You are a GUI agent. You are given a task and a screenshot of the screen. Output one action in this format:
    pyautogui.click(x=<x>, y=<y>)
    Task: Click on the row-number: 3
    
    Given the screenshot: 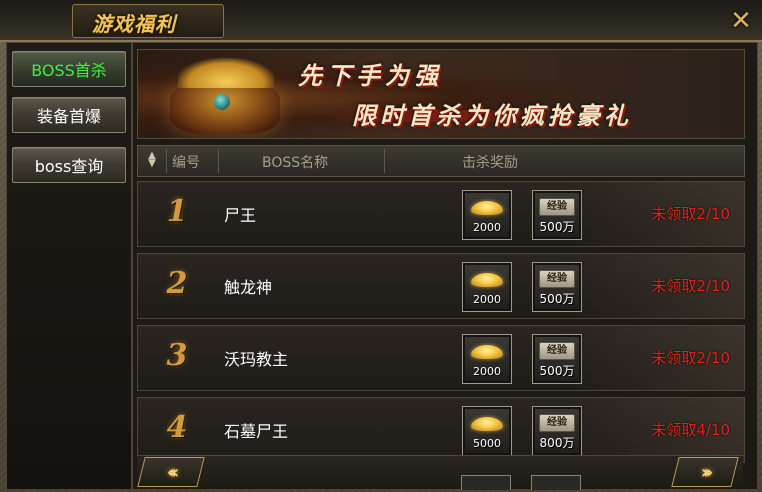 What is the action you would take?
    pyautogui.click(x=177, y=355)
    